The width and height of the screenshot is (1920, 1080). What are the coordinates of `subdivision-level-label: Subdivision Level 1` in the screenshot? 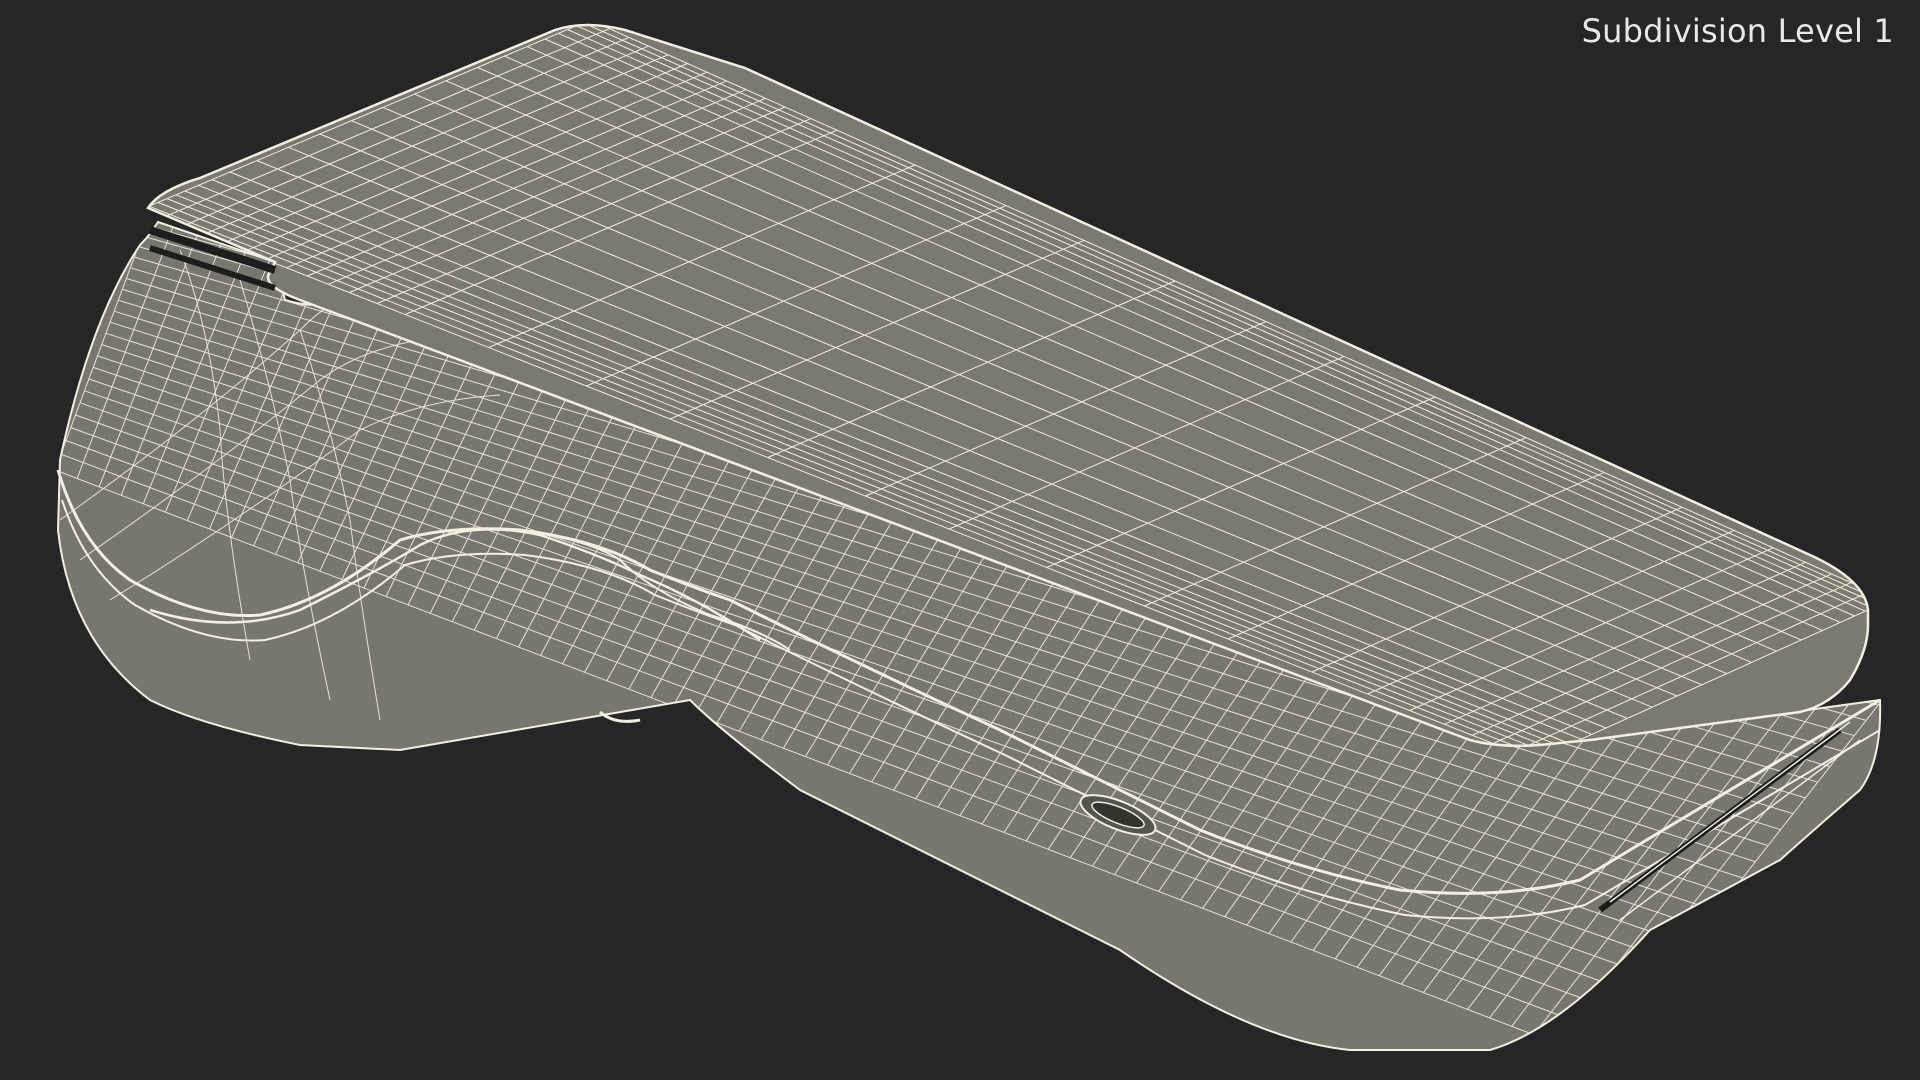 It's located at (1737, 31).